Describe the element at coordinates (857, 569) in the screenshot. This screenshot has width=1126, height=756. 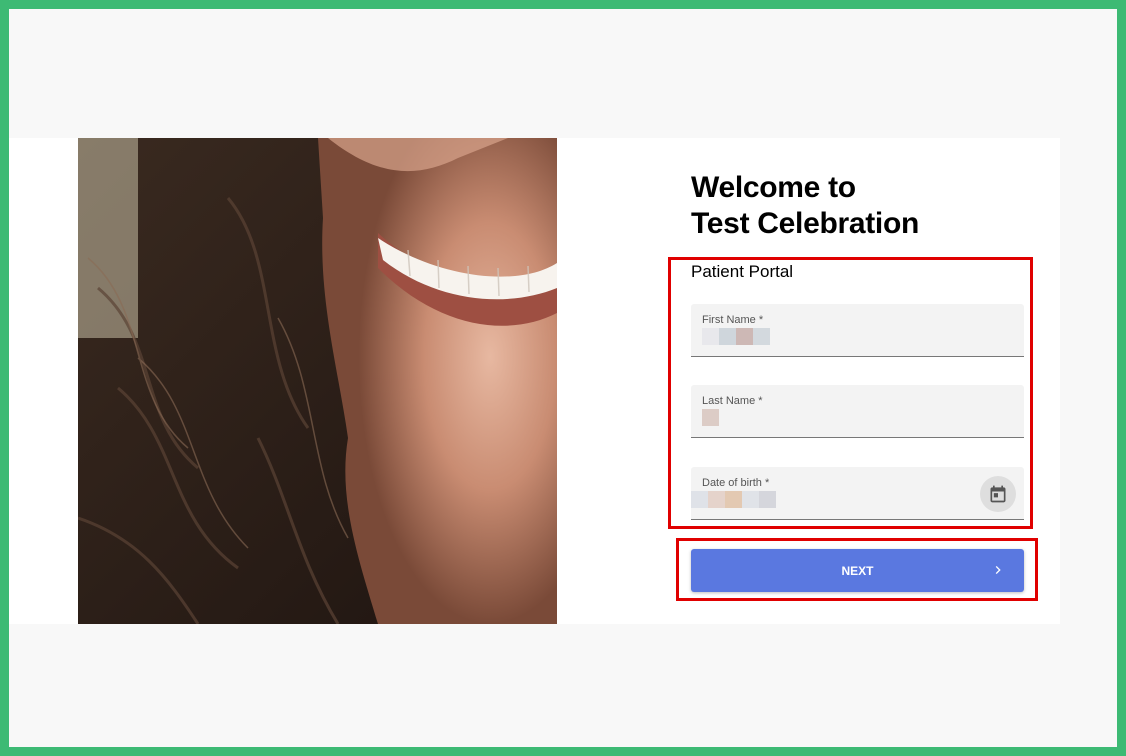
I see `next-highlight-box` at that location.